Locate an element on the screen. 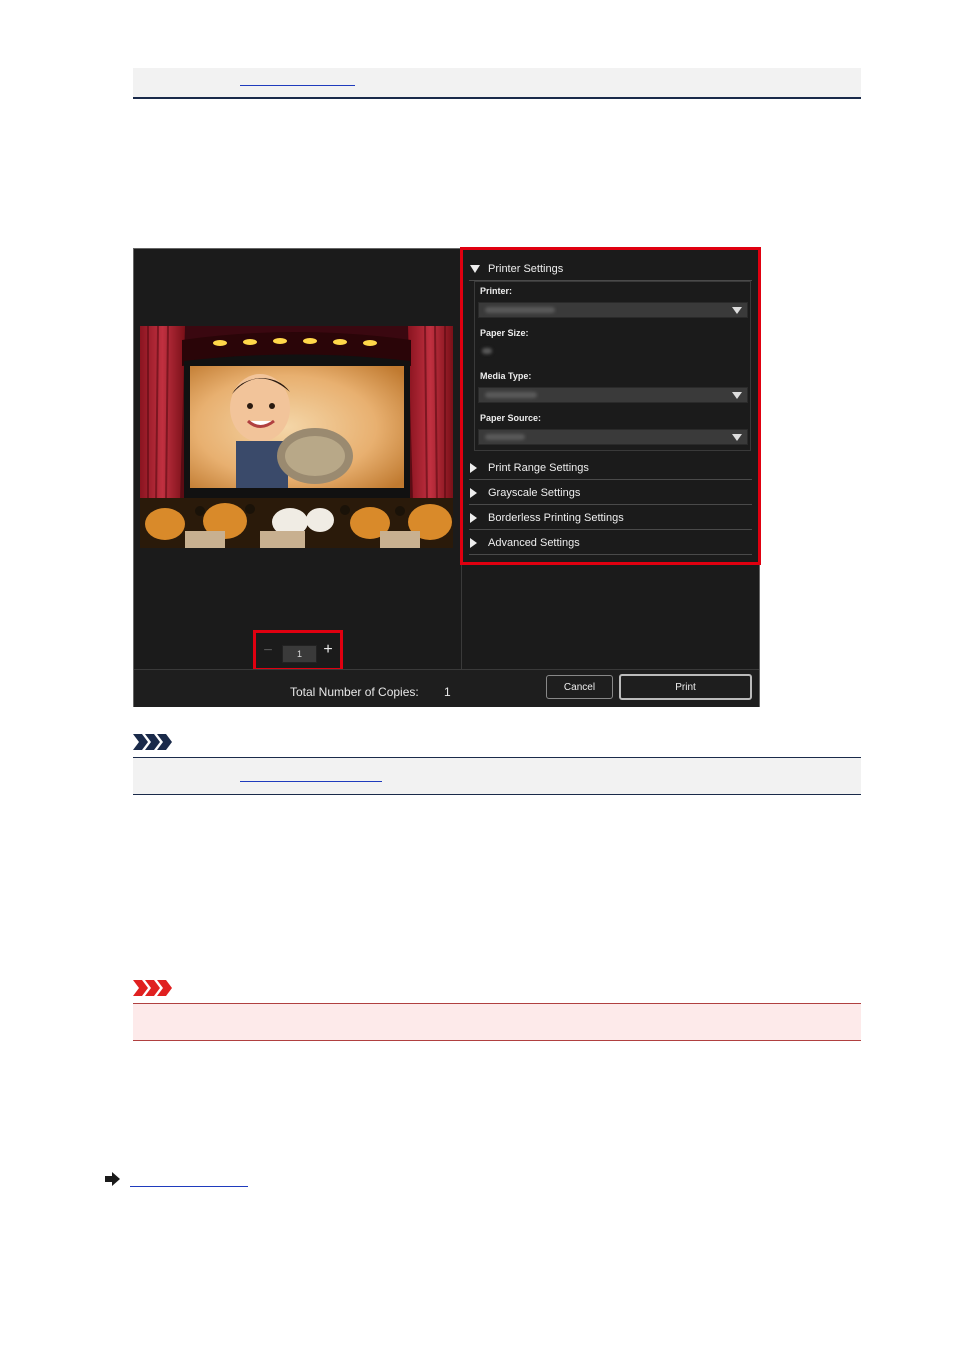 The width and height of the screenshot is (954, 1350). preview-image is located at coordinates (296, 437).